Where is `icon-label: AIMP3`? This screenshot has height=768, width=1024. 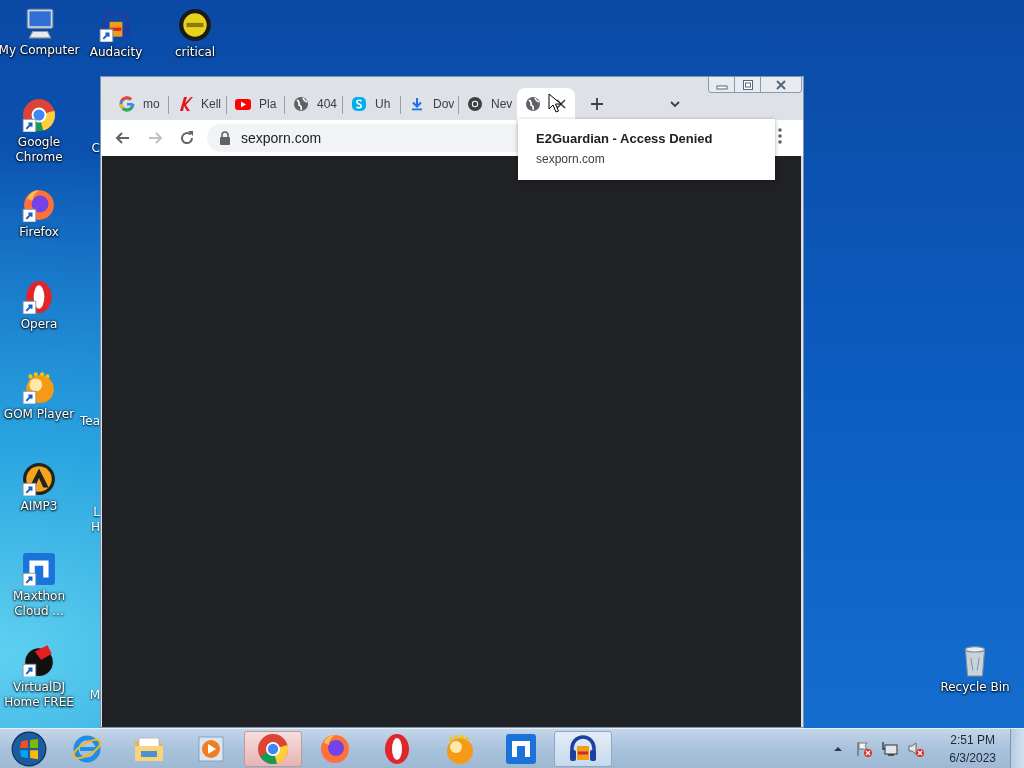
icon-label: AIMP3 is located at coordinates (39, 506).